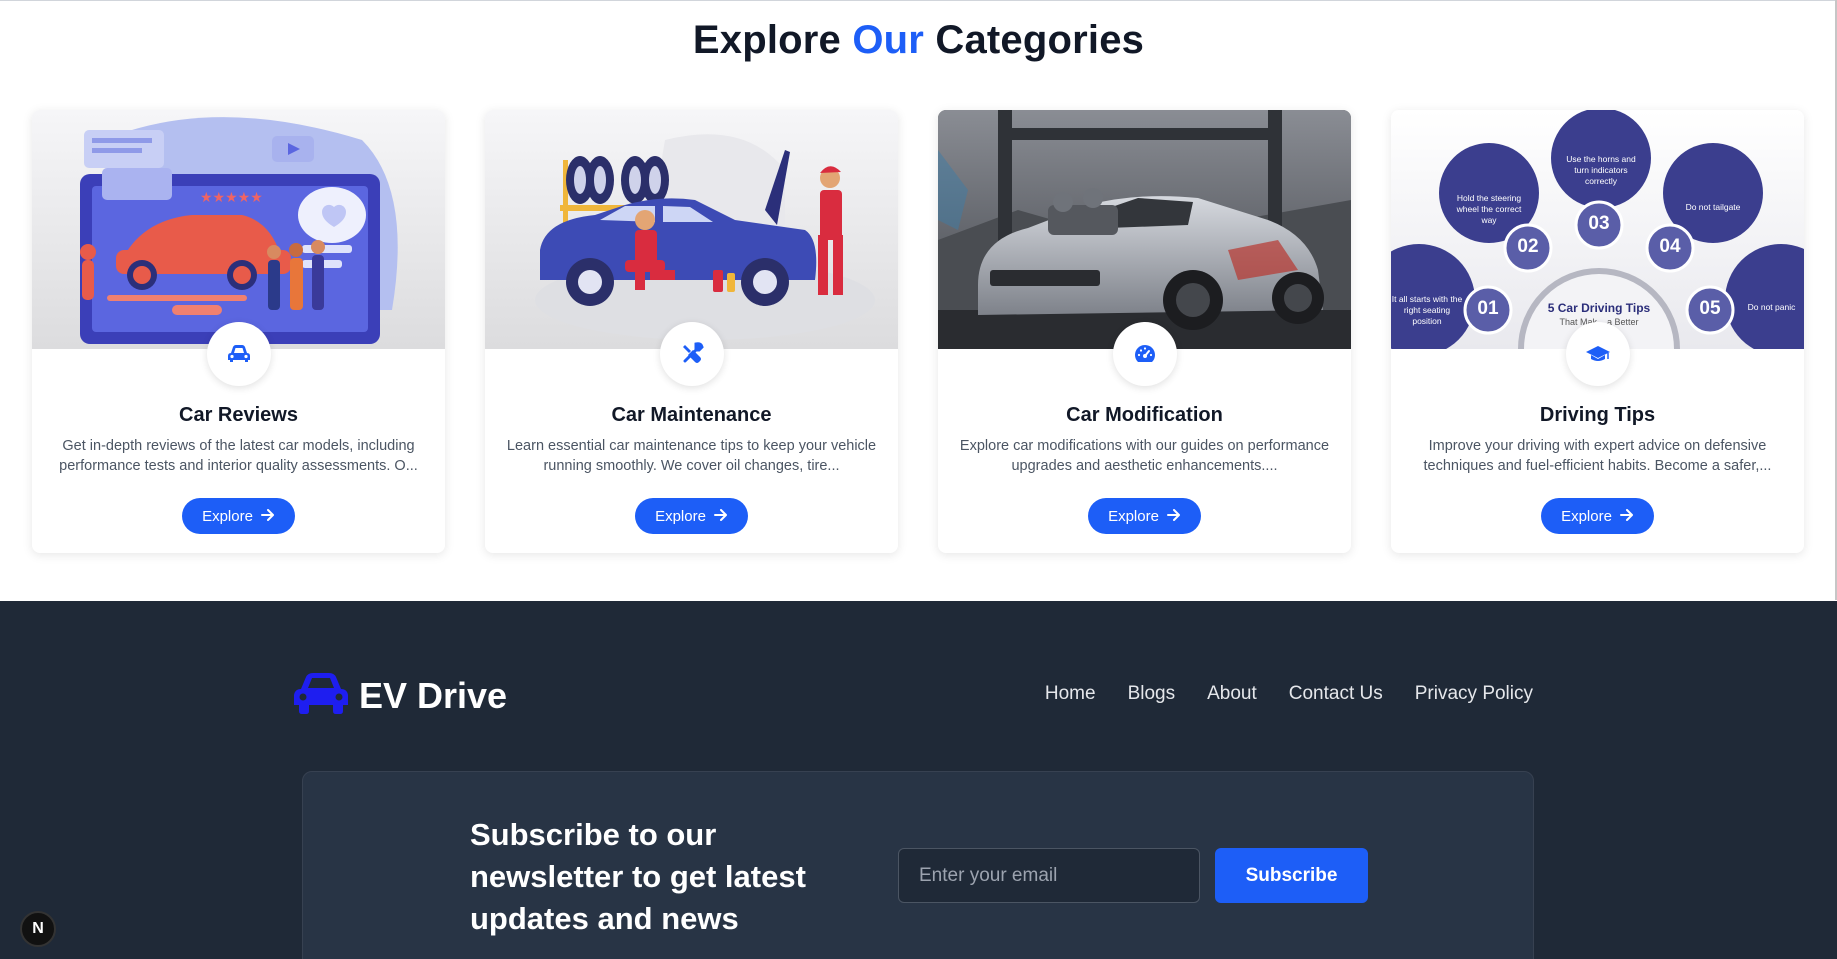 Image resolution: width=1837 pixels, height=959 pixels. Describe the element at coordinates (1040, 40) in the screenshot. I see `title-part2: Categories` at that location.